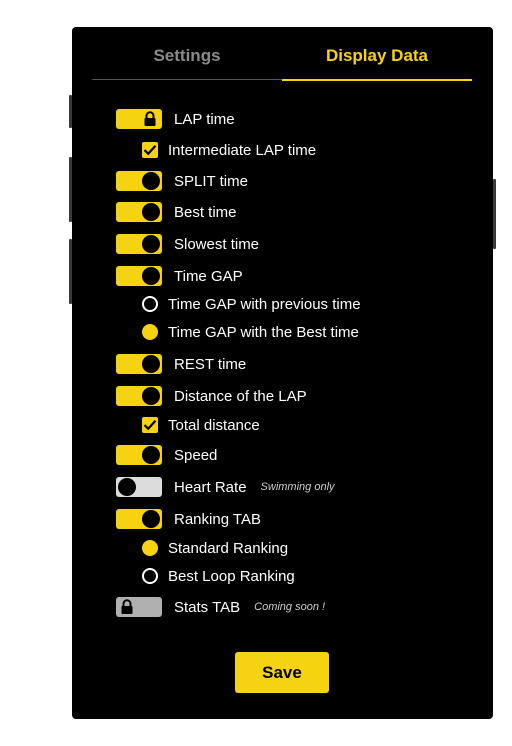 Image resolution: width=512 pixels, height=746 pixels. I want to click on save-button: Save, so click(282, 672).